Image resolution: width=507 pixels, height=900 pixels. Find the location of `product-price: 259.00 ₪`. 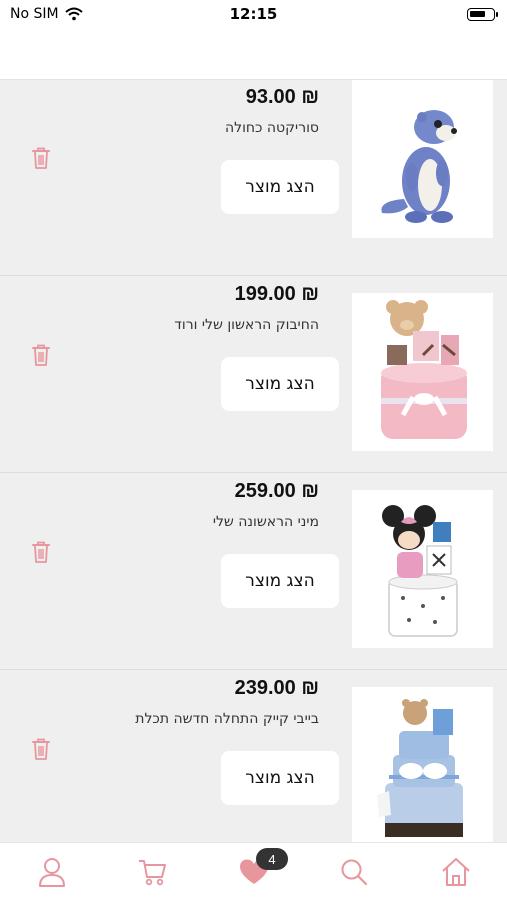

product-price: 259.00 ₪ is located at coordinates (276, 491).